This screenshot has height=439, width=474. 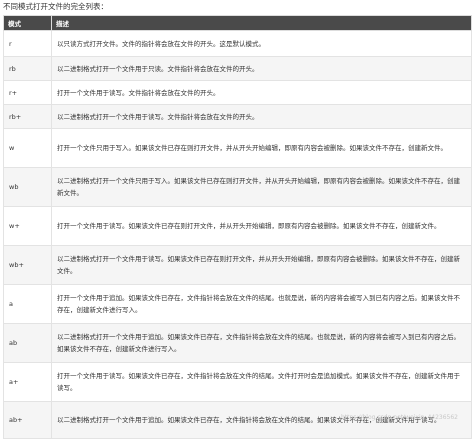 I want to click on table-header-row: 模式 描述, so click(x=237, y=23).